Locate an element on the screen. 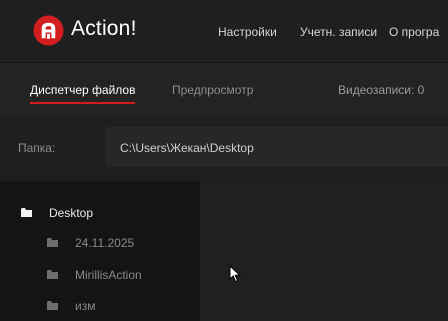  tab-file-manager: Диспетчер файлов is located at coordinates (83, 93).